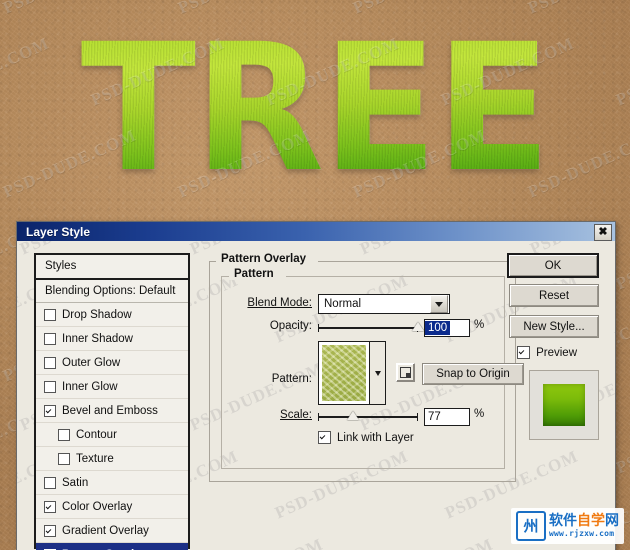 This screenshot has width=630, height=550. I want to click on opacity-label: Opacity:, so click(270, 326).